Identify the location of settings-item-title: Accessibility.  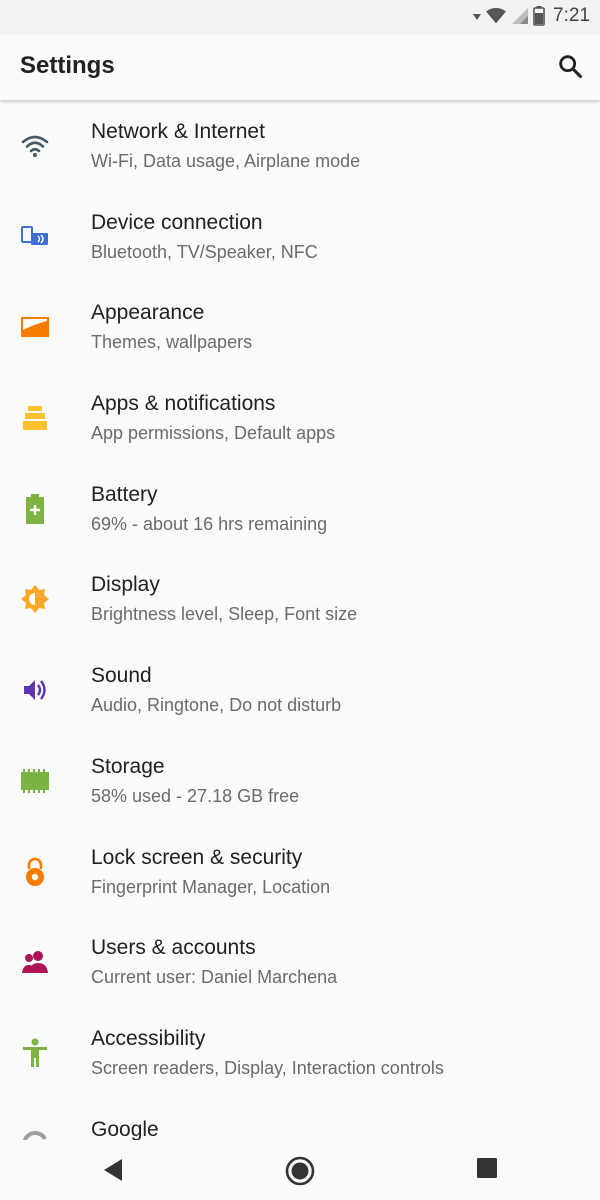
(148, 1038).